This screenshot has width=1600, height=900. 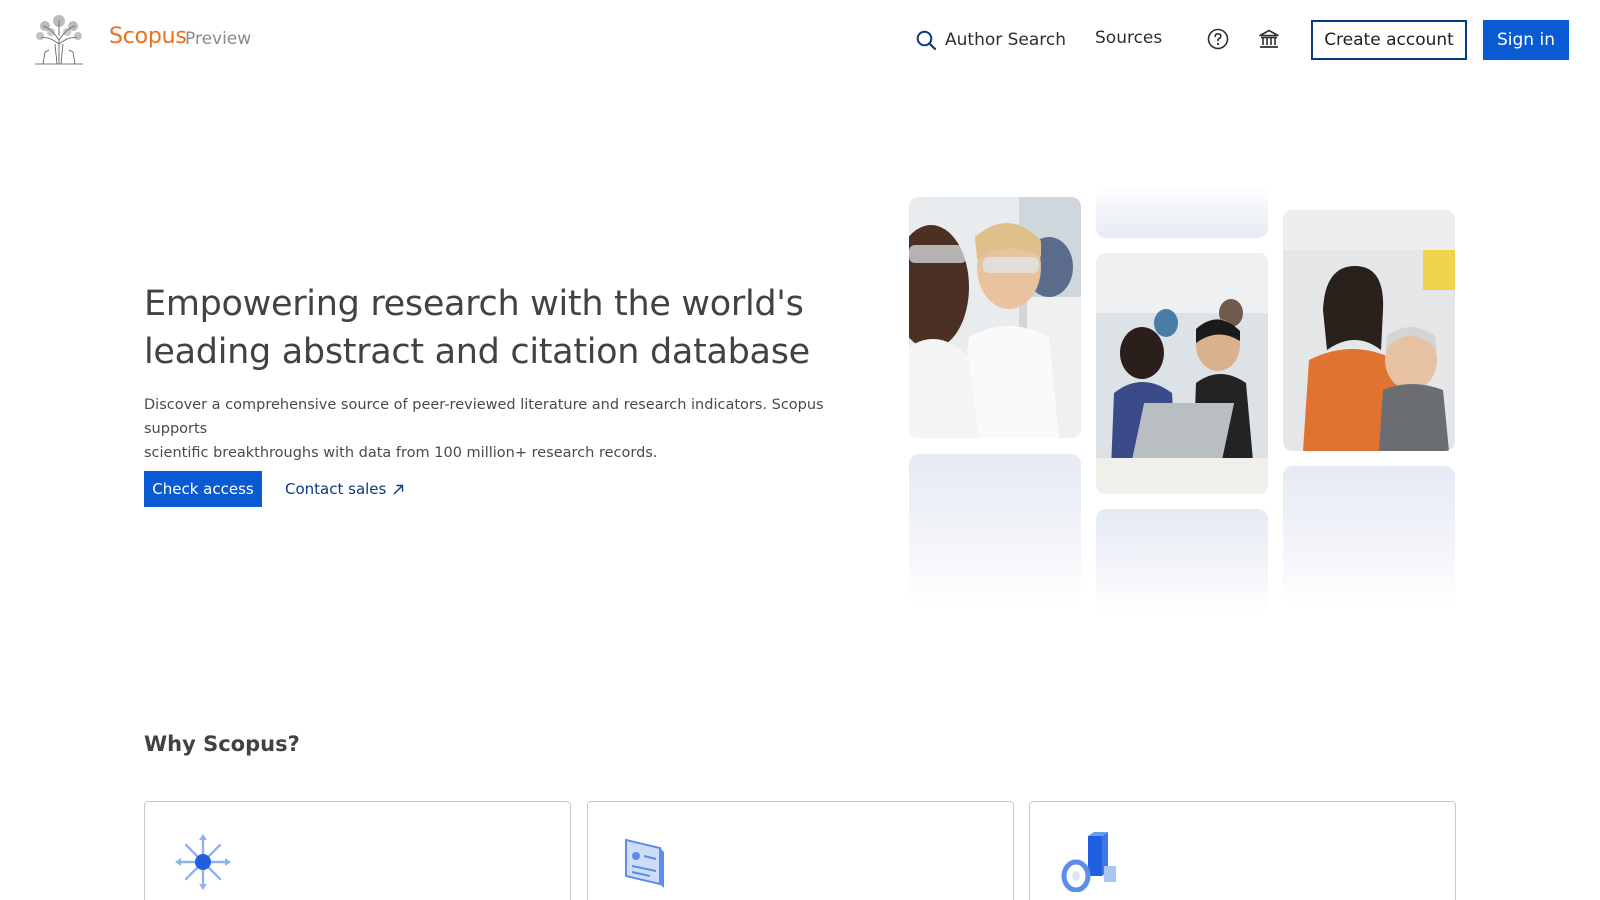 I want to click on check-access-button: Check access, so click(x=203, y=489).